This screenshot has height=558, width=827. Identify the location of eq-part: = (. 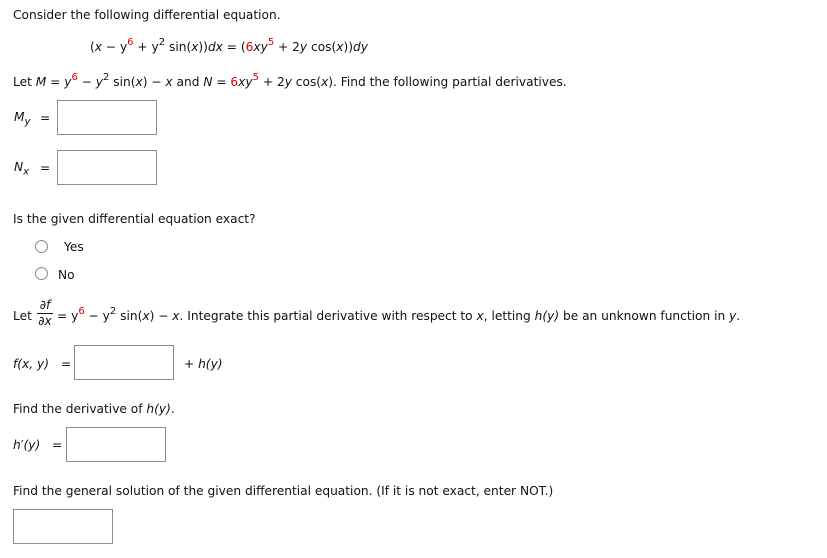
(234, 47).